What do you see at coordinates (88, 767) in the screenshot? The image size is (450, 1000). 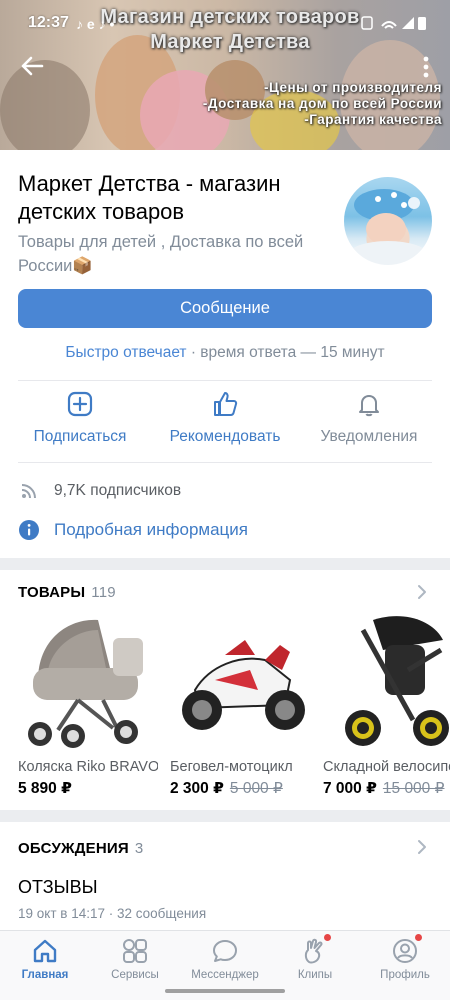 I see `product-name: Коляска Riko BRAVO` at bounding box center [88, 767].